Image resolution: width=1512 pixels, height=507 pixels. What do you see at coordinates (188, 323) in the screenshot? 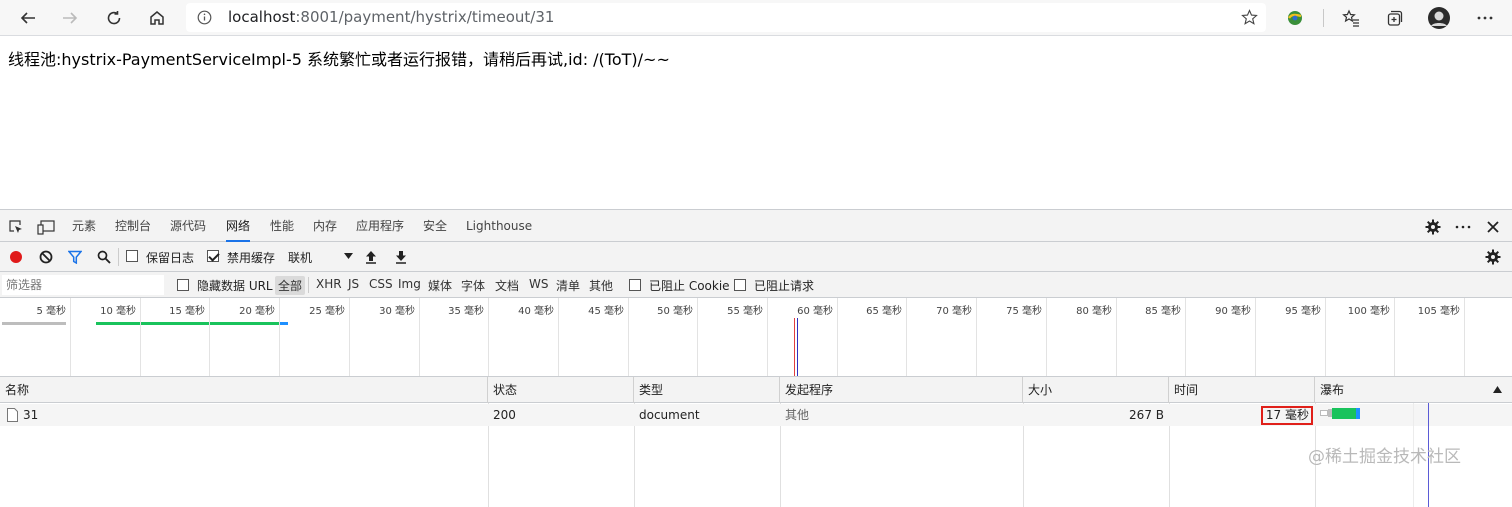
I see `overview-bar-waiting` at bounding box center [188, 323].